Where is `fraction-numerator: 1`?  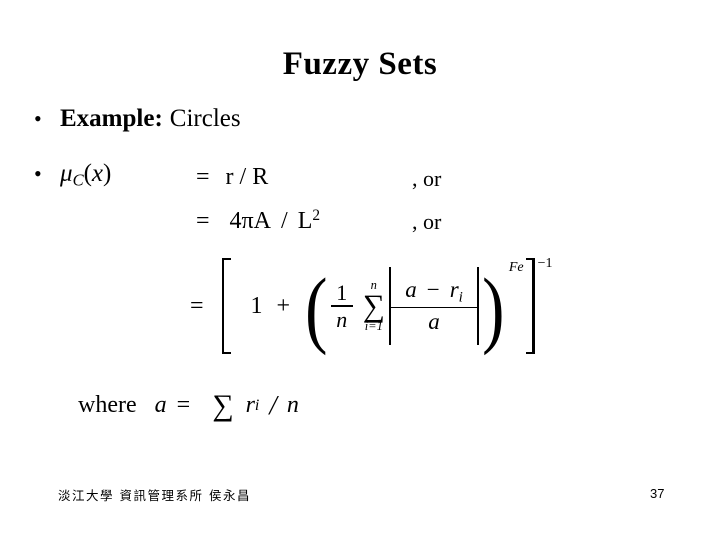
fraction-numerator: 1 is located at coordinates (342, 293).